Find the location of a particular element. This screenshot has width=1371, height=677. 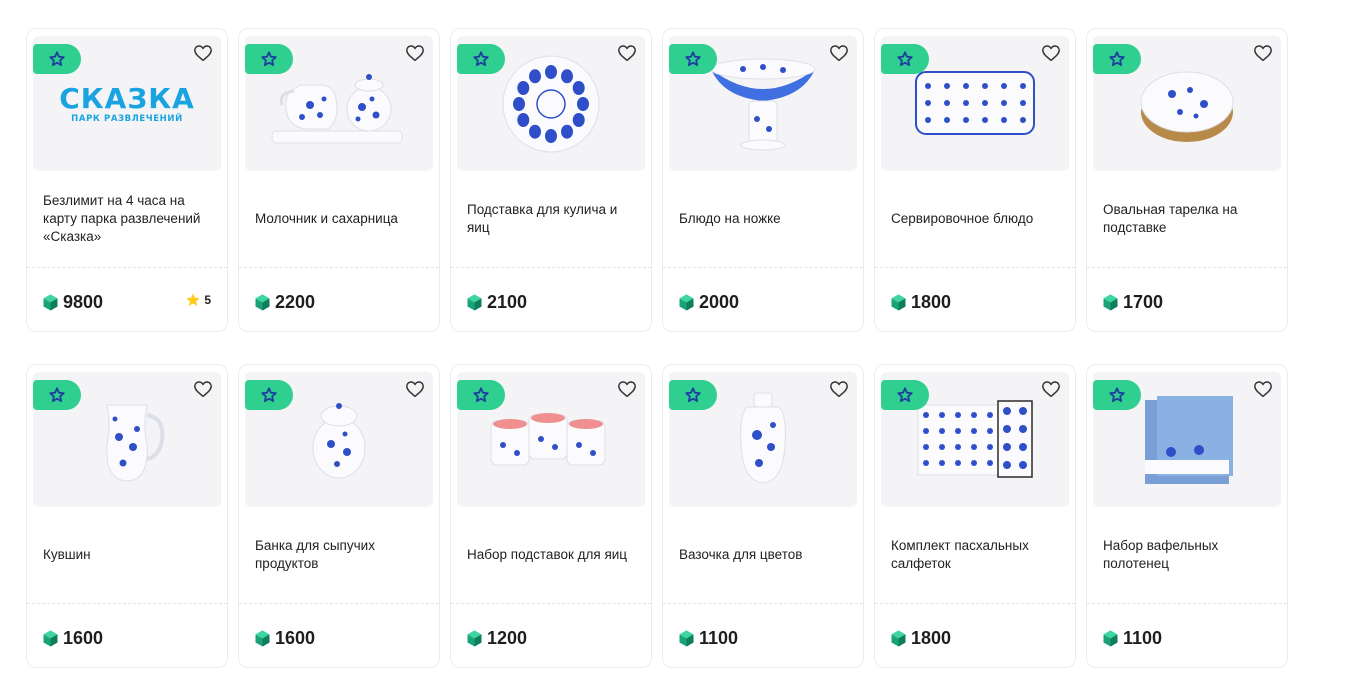

product-card: Блюдо на ножке 2000 is located at coordinates (763, 180).